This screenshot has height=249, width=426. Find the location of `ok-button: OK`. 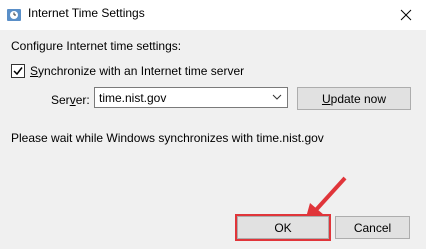

ok-button: OK is located at coordinates (283, 227).